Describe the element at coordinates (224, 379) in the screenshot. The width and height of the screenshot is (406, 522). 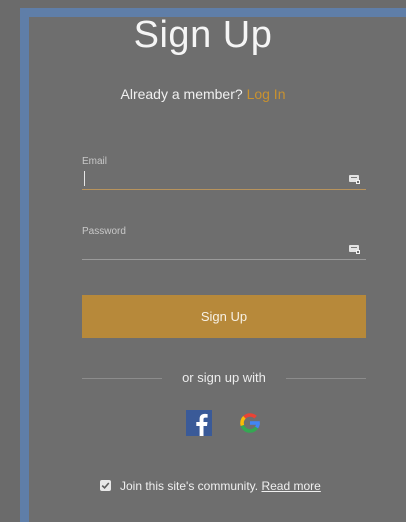
I see `social-divider: or sign up with` at that location.